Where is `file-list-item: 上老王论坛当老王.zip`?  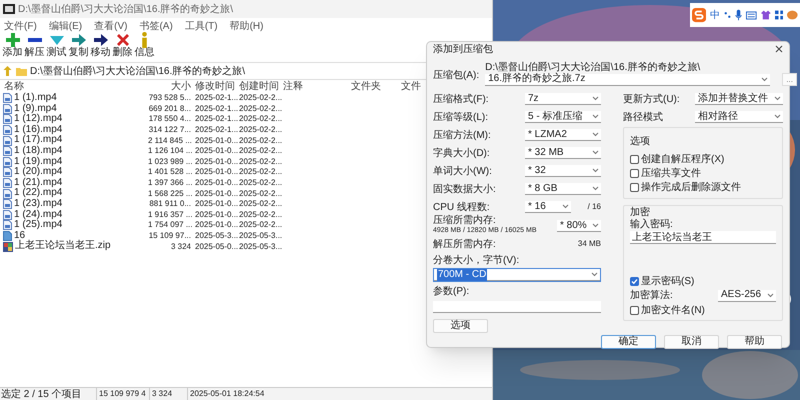
file-list-item: 上老王论坛当老王.zip is located at coordinates (74, 246).